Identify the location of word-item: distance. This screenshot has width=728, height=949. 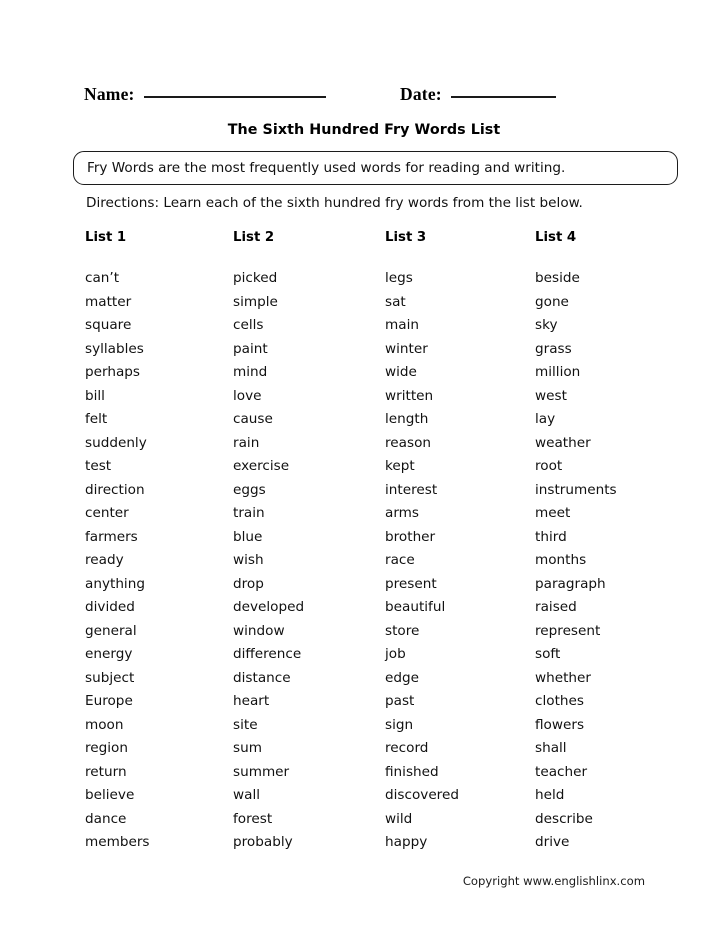
(262, 677).